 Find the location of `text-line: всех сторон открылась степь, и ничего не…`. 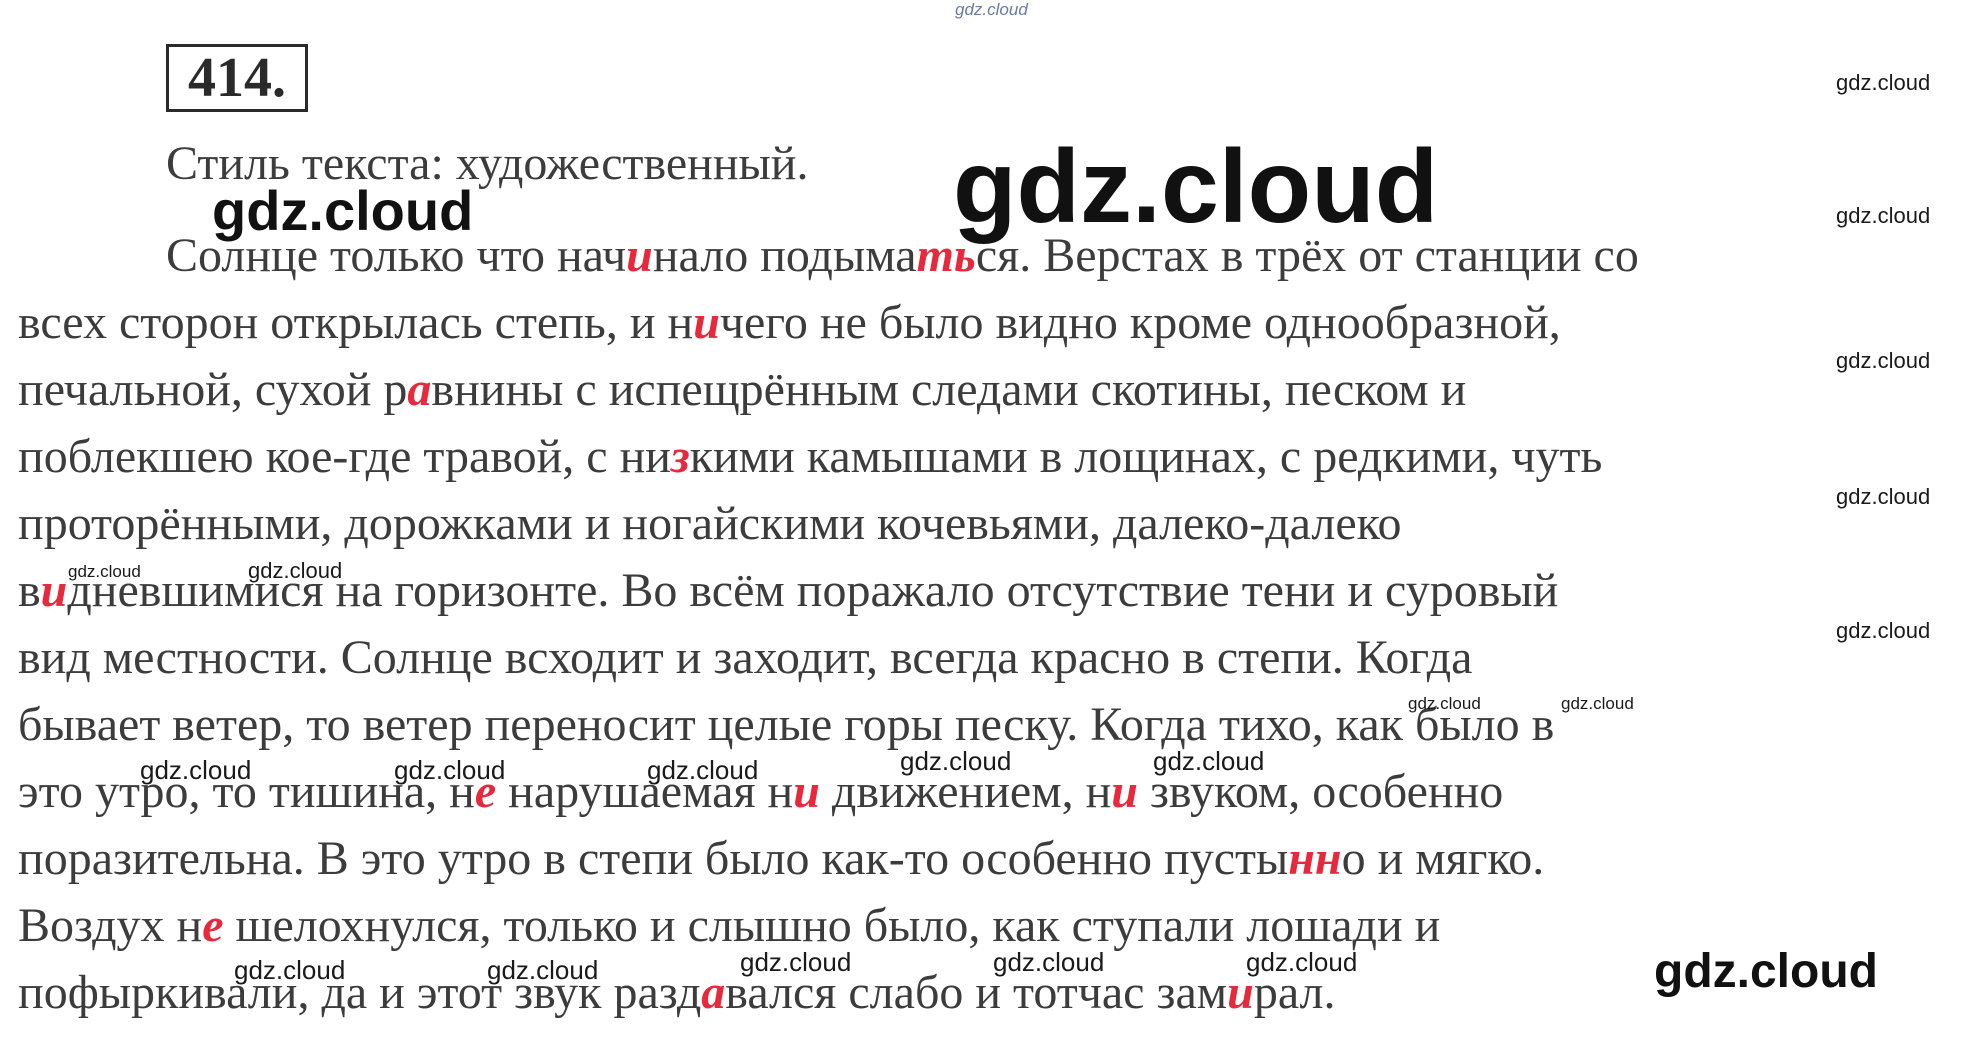

text-line: всех сторон открылась степь, и ничего не… is located at coordinates (789, 323).